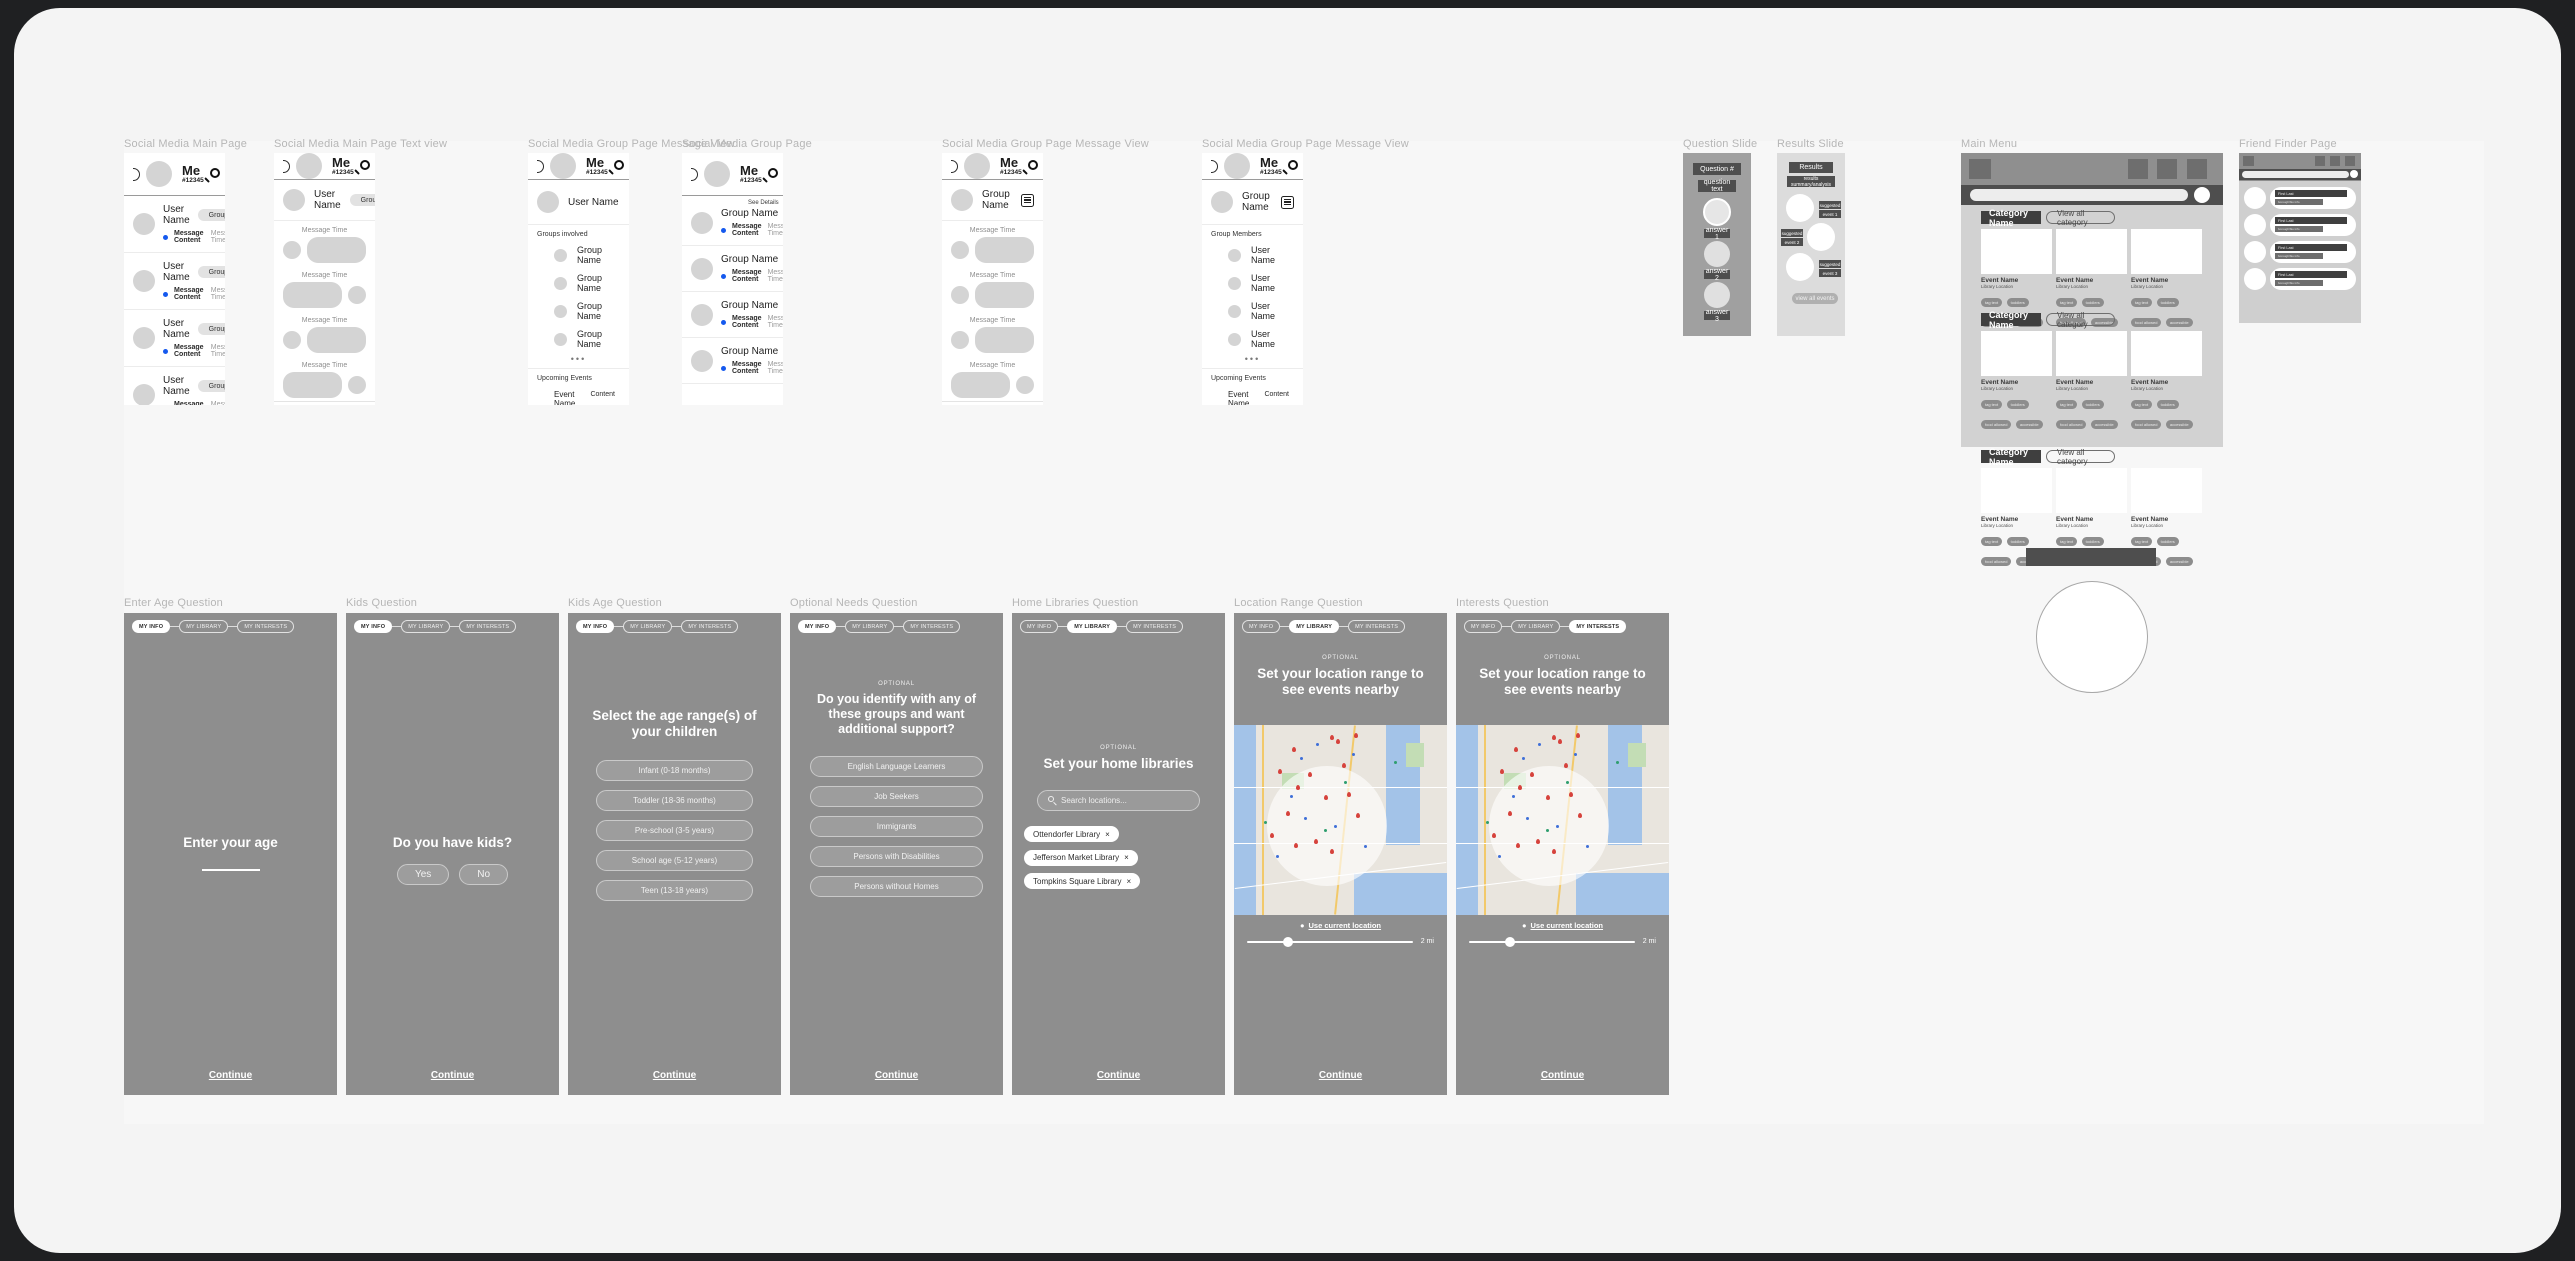 The width and height of the screenshot is (2575, 1261). Describe the element at coordinates (1107, 834) in the screenshot. I see `remove-chip-icon: ×` at that location.